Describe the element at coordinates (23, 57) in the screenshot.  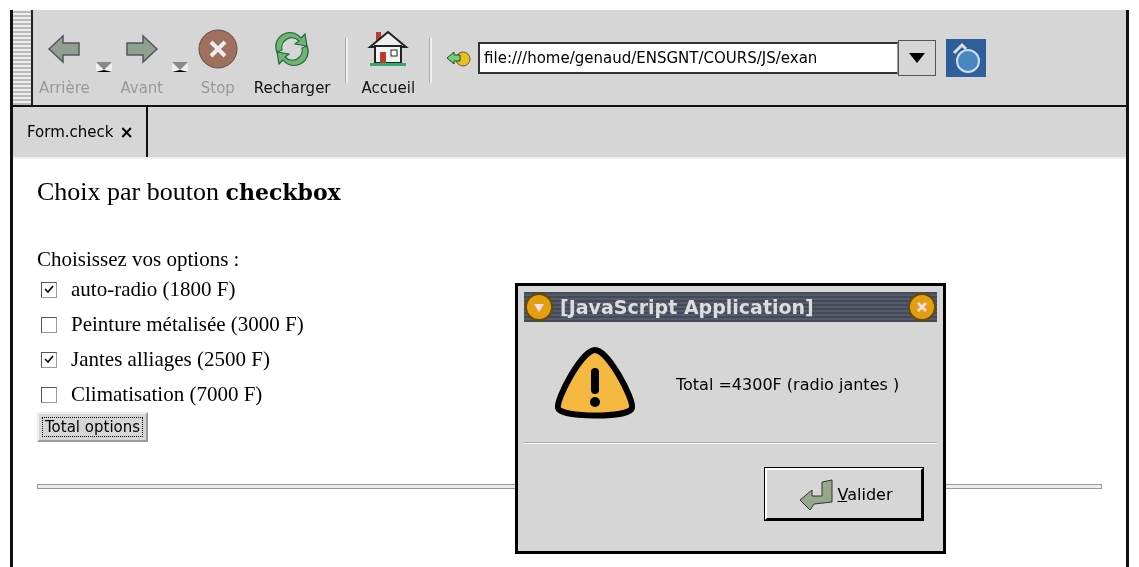
I see `toolbar-handle` at that location.